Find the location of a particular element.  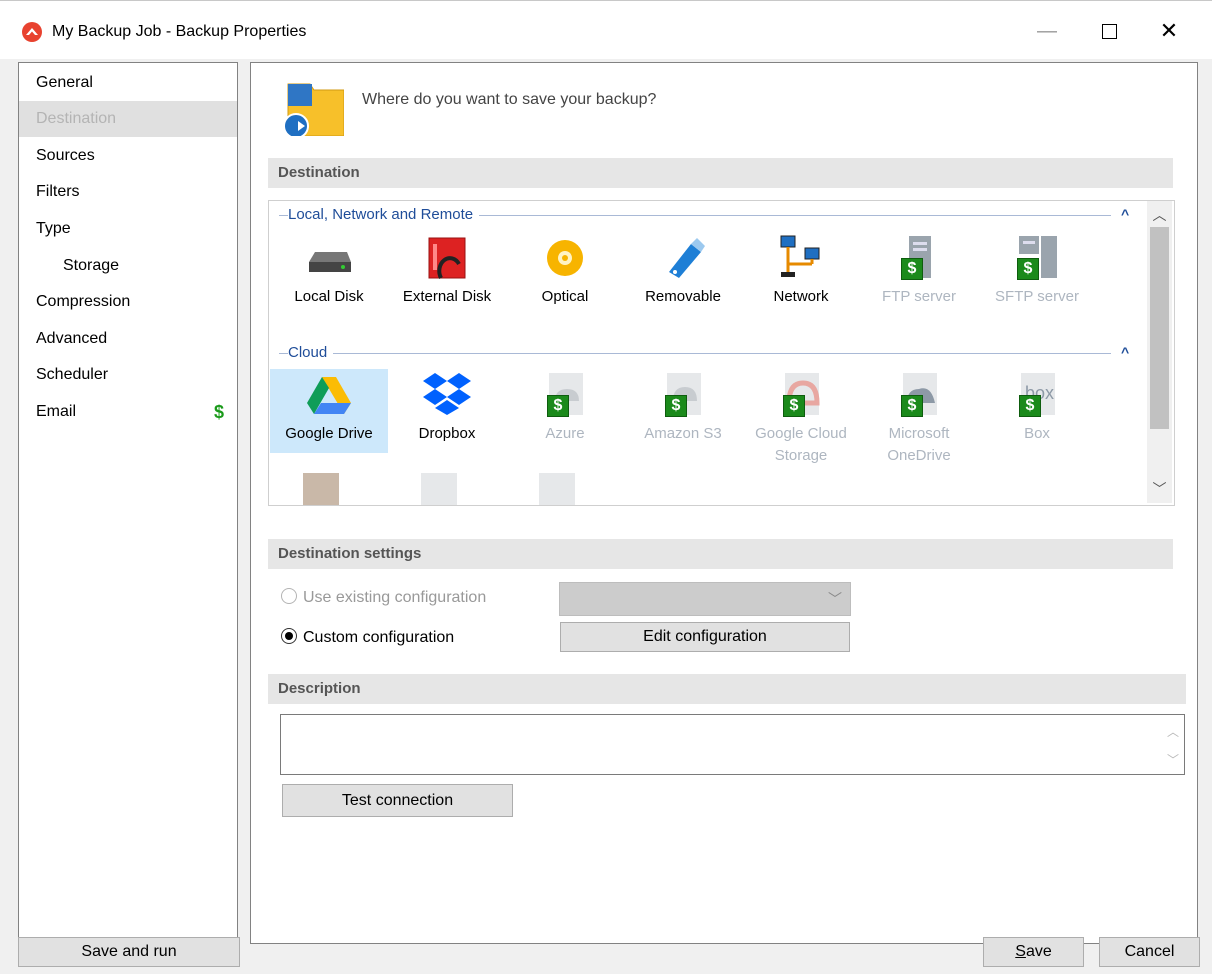

optical-disc-icon is located at coordinates (565, 257).